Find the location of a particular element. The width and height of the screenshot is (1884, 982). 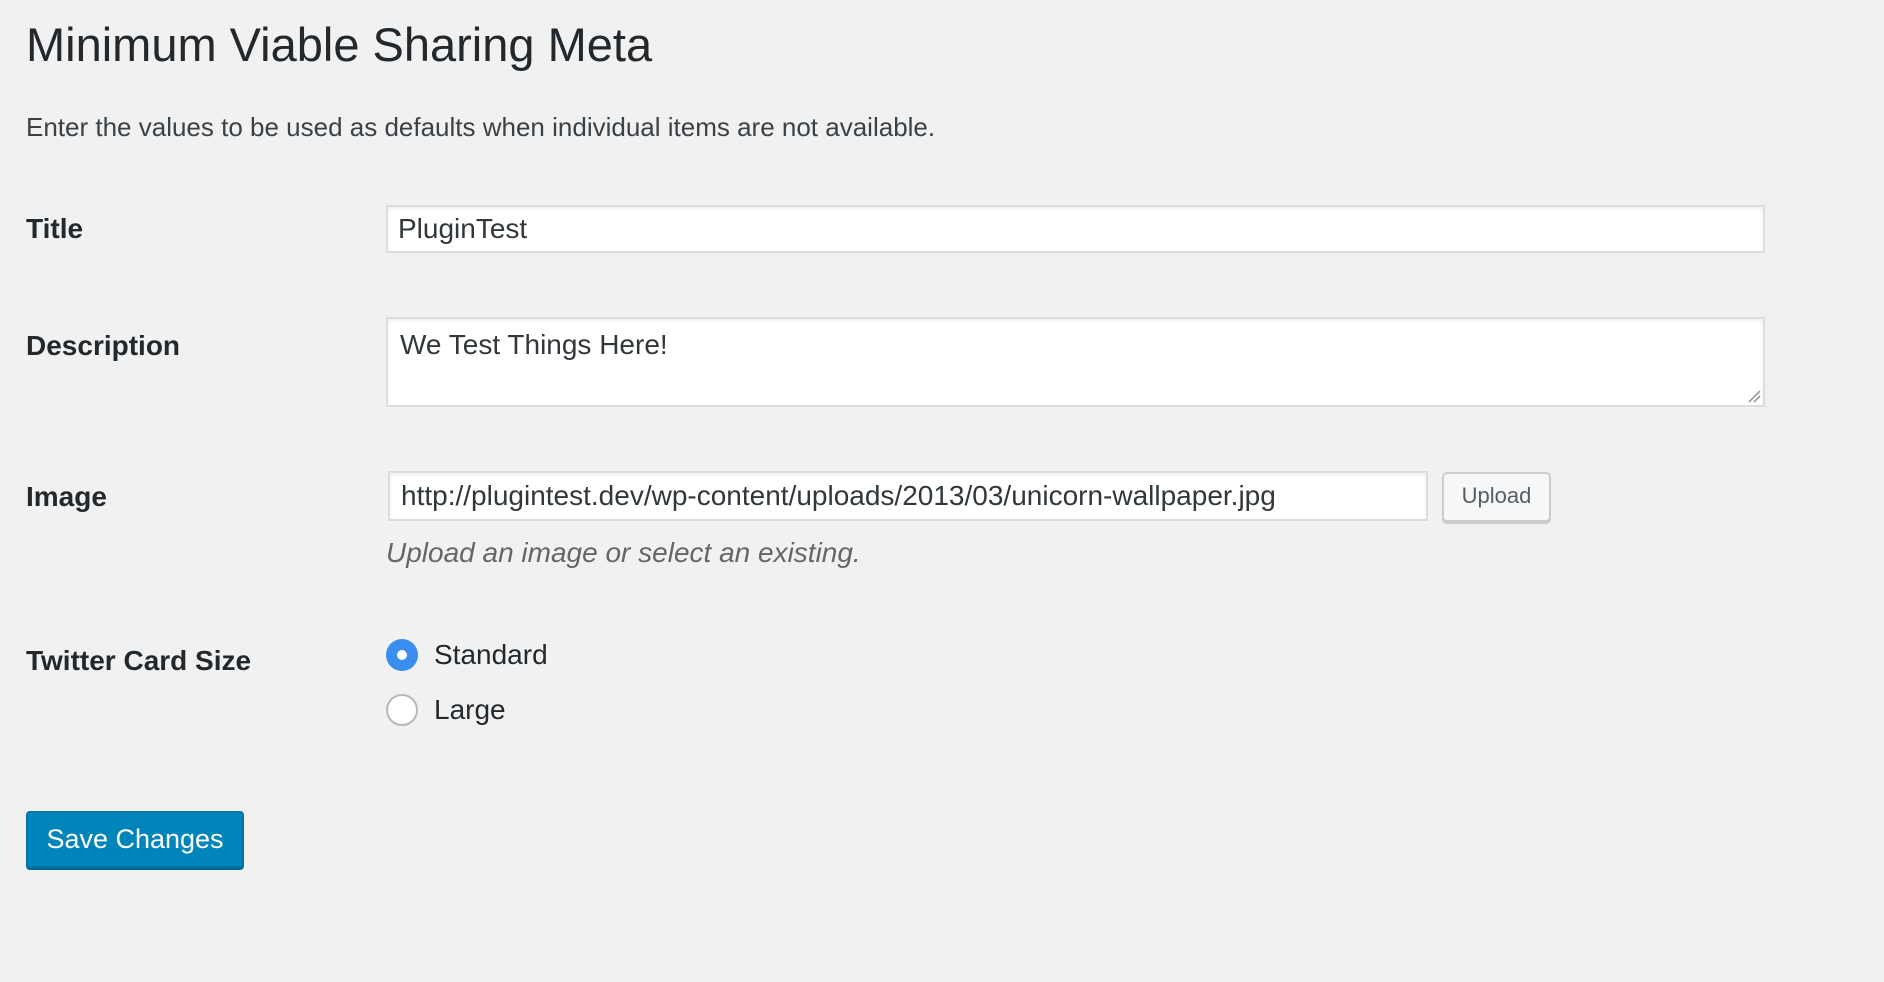

description-textarea: We Test Things Here! is located at coordinates (1075, 362).